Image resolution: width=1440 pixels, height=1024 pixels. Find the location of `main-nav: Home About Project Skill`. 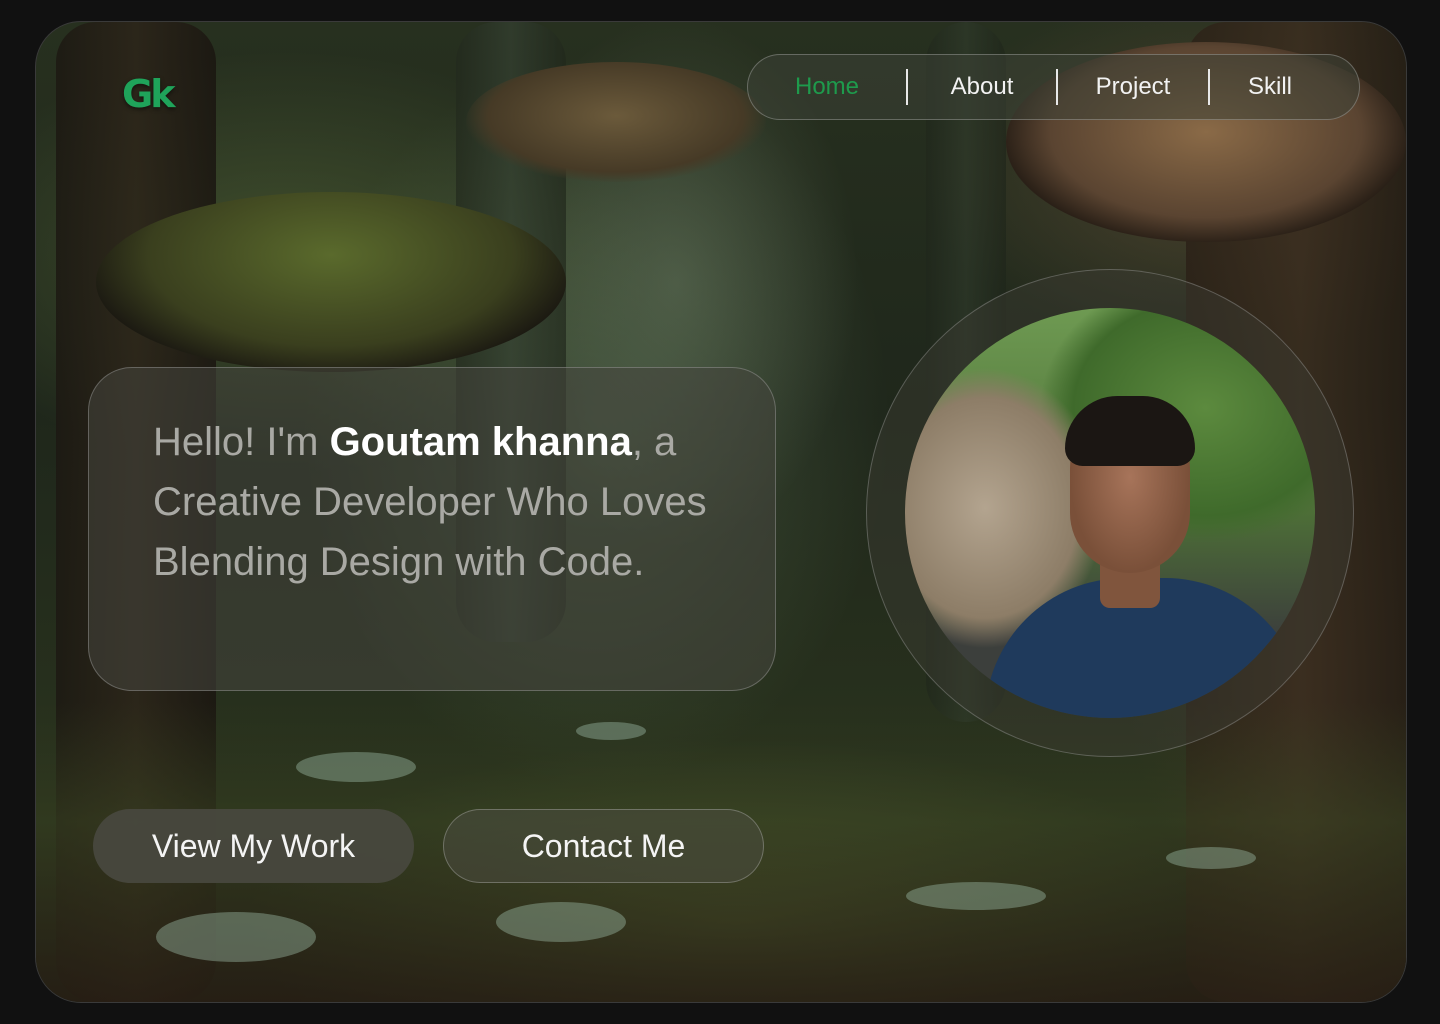

main-nav: Home About Project Skill is located at coordinates (1053, 87).